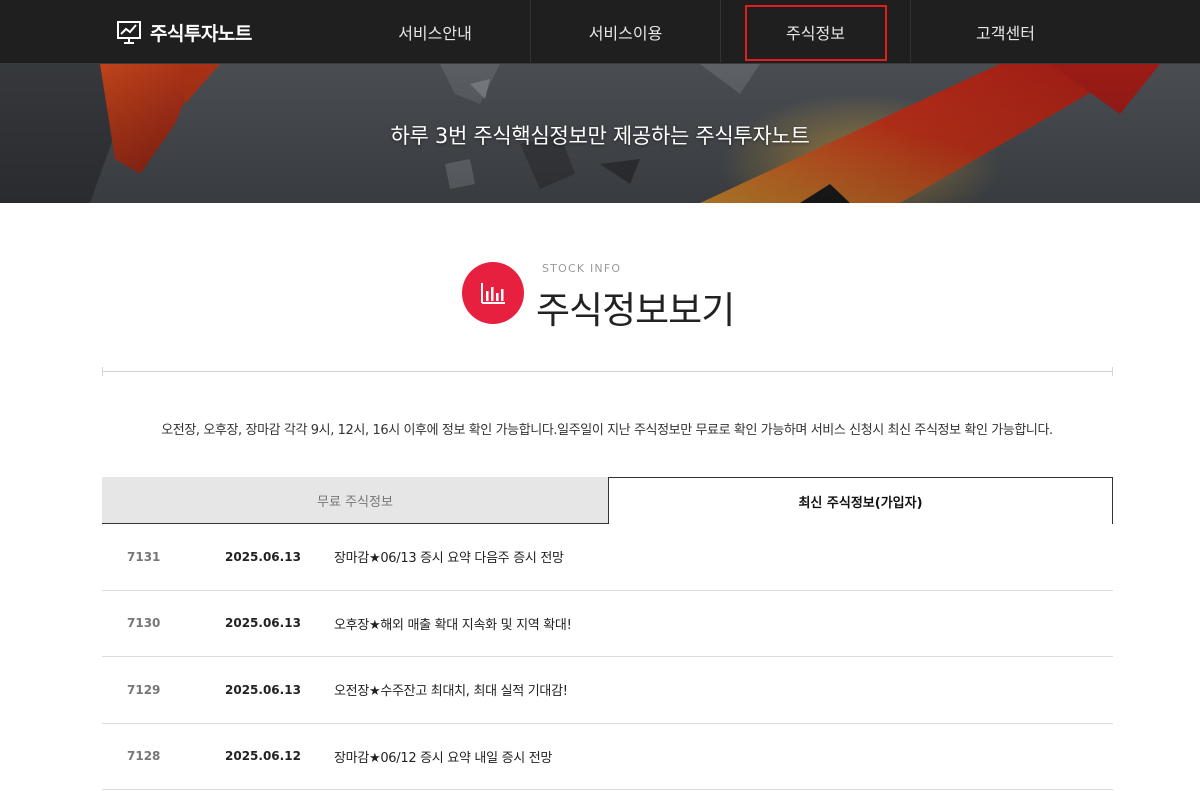  What do you see at coordinates (443, 756) in the screenshot?
I see `post-subject-link: 장마감★06/12 증시 요약 내일 증시 전망` at bounding box center [443, 756].